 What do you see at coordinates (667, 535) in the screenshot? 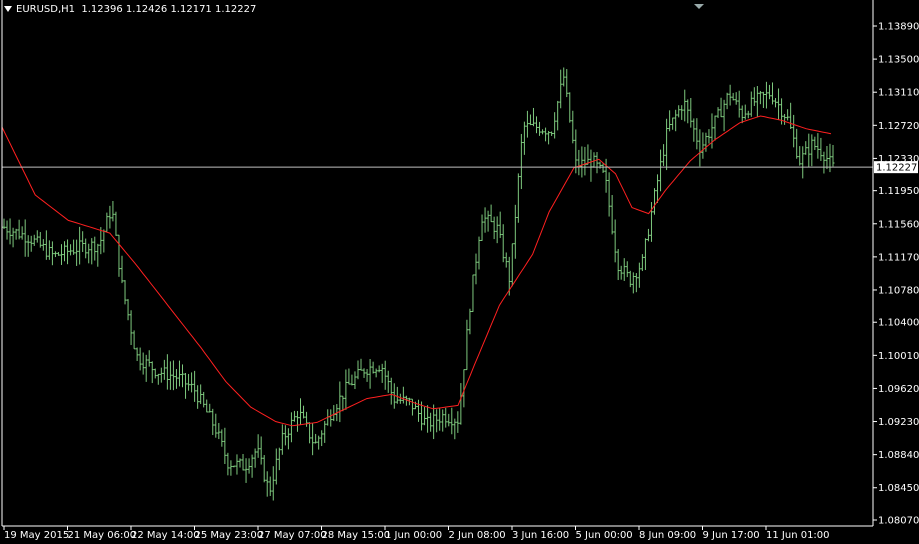
I see `x-tick-label: 8 Jun 09:00` at bounding box center [667, 535].